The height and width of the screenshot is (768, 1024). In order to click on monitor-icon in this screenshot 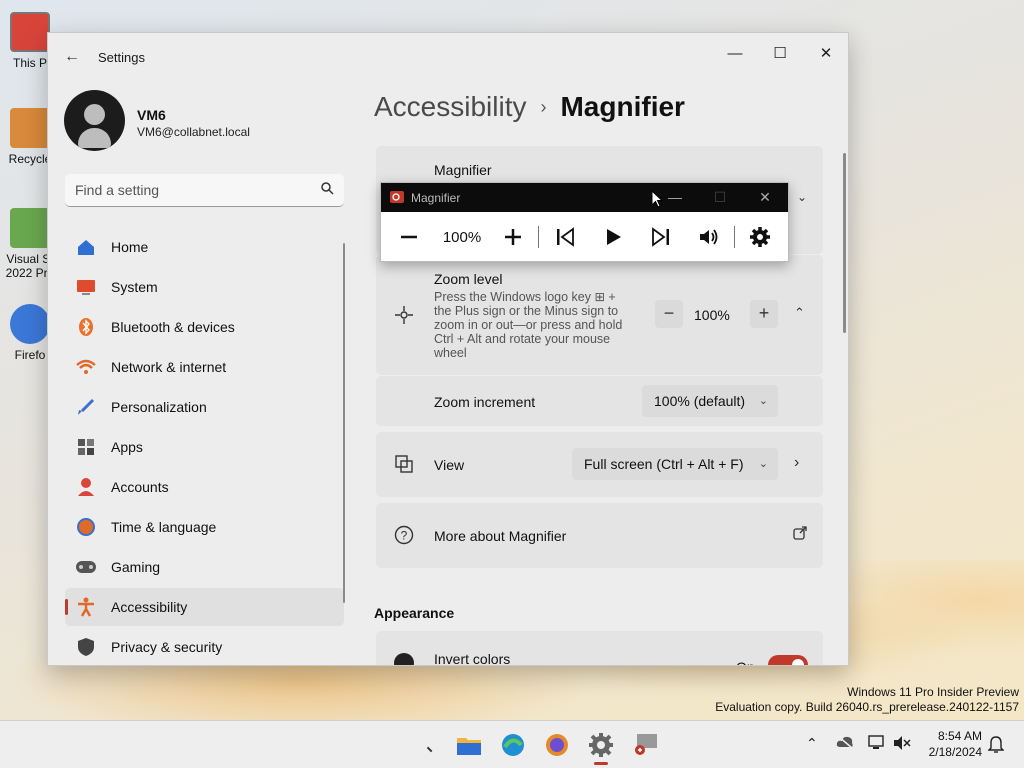, I will do `click(30, 32)`.